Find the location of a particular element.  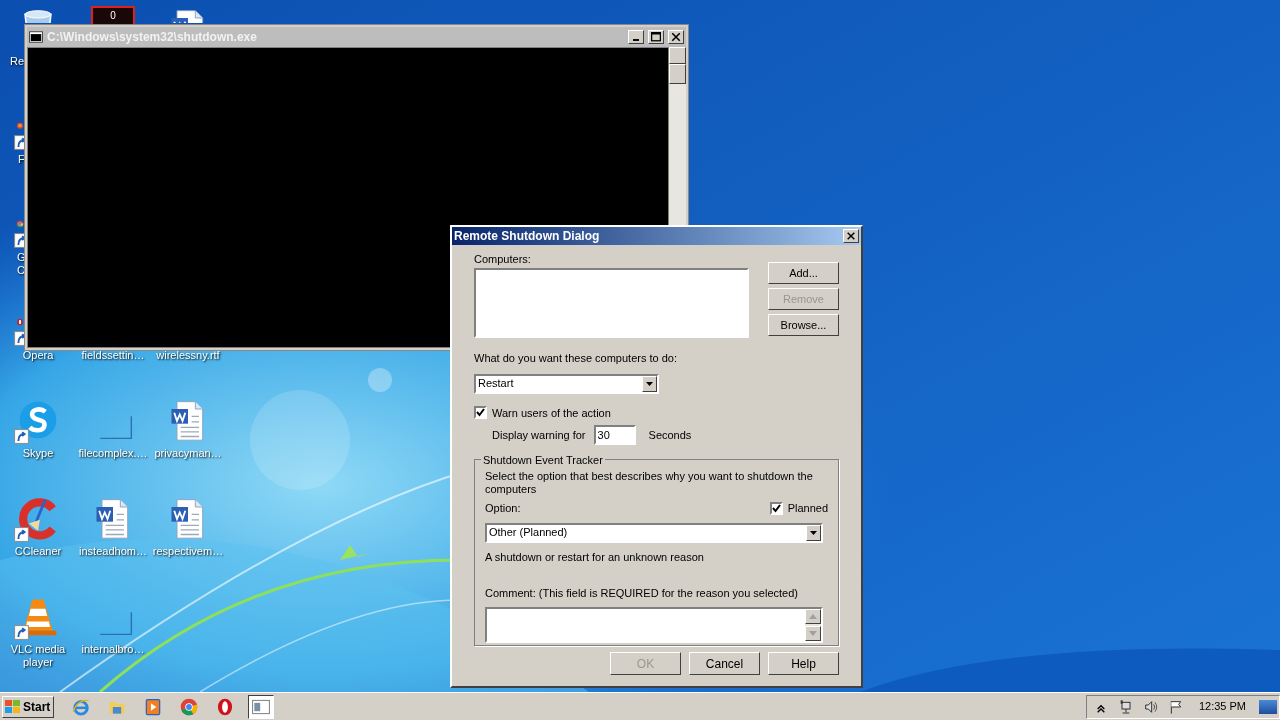

icon-label: CCleaner is located at coordinates (38, 551).